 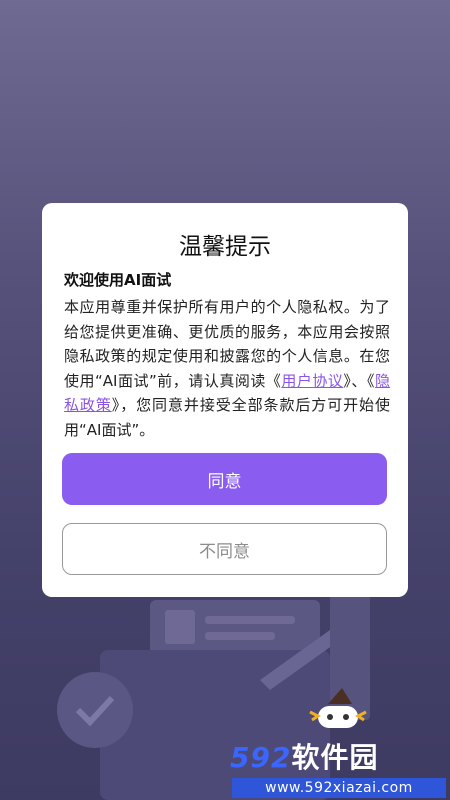 I want to click on watermark-url: www.592xiazai.com, so click(x=339, y=788).